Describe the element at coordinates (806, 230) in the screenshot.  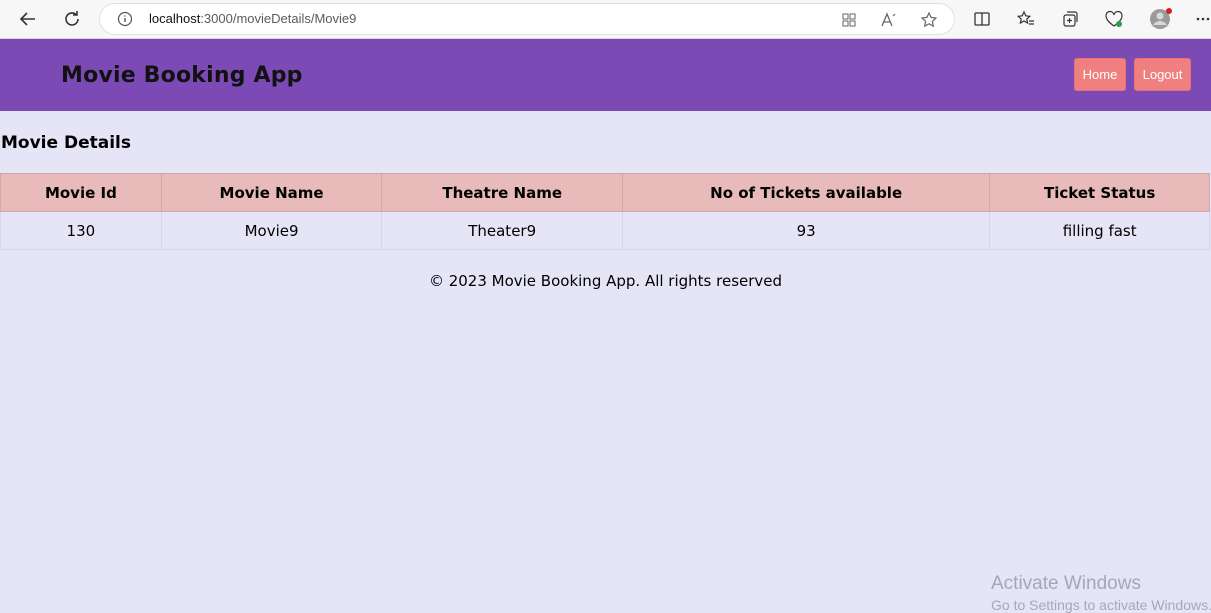
I see `cell-tickets-available: 93` at that location.